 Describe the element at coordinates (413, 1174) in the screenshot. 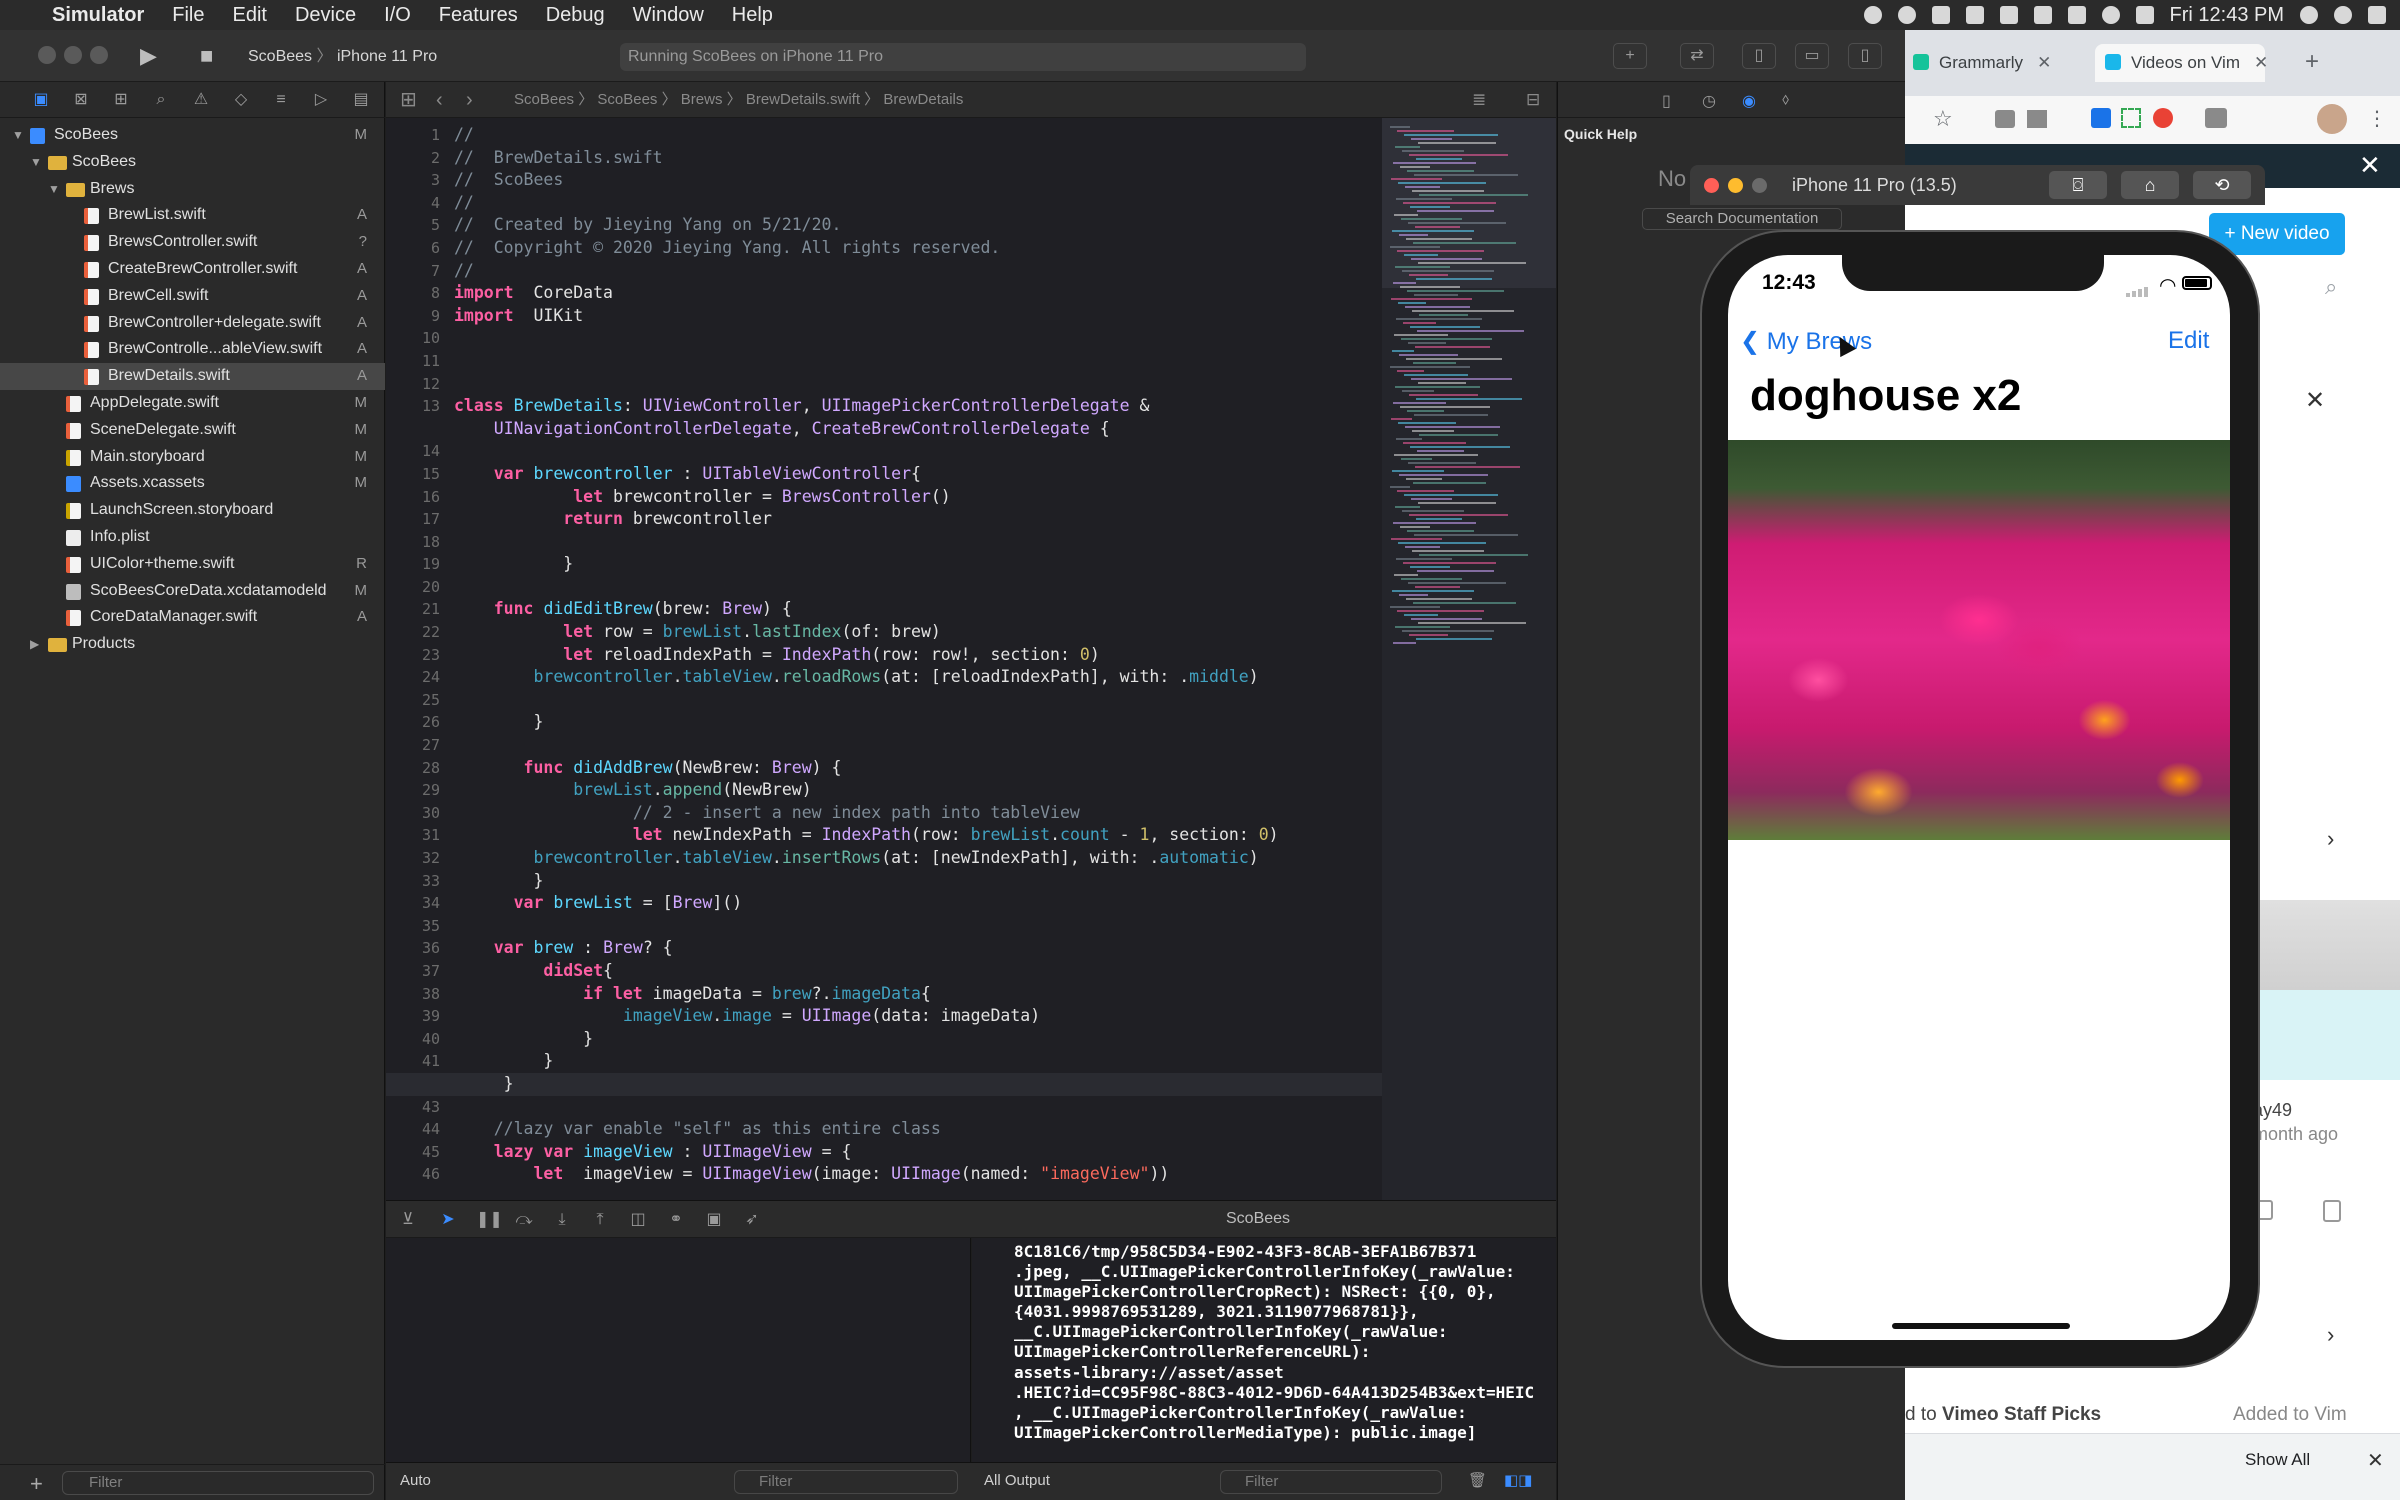

I see `line-number: 46` at that location.